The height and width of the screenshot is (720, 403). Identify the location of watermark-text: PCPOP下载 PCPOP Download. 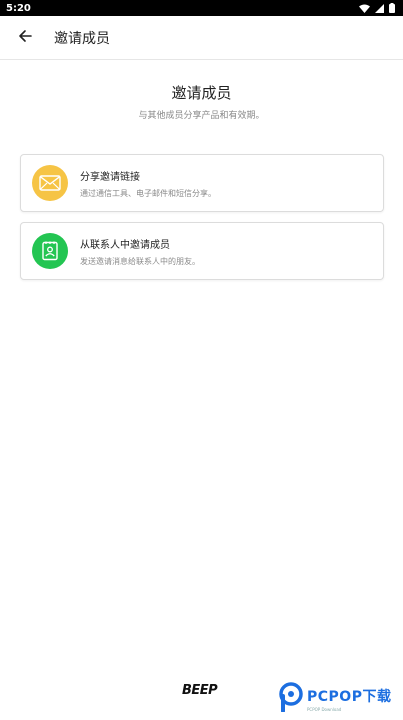
(349, 699).